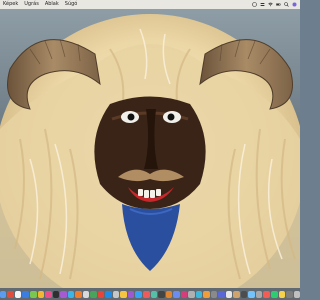 This screenshot has height=300, width=320. I want to click on menu-item-ugras: Ugrás, so click(31, 4).